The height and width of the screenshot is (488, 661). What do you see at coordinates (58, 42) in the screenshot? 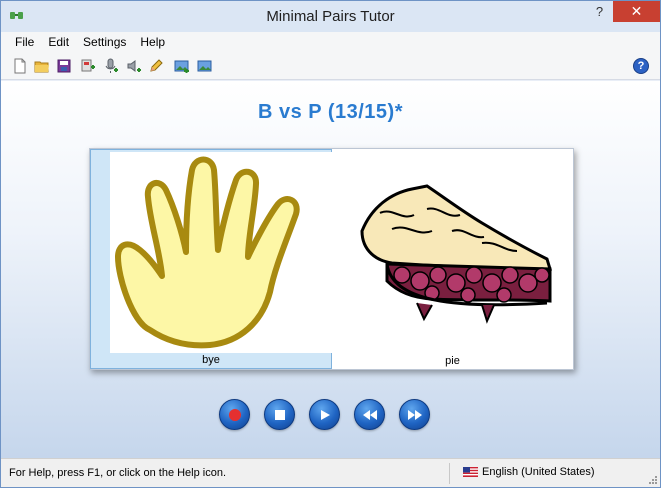
I see `menu-edit: Edit` at bounding box center [58, 42].